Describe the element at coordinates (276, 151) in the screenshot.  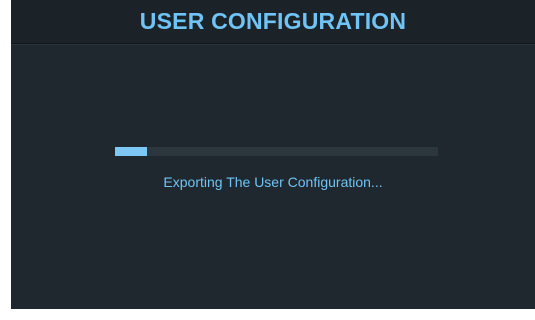
I see `progress-bar` at that location.